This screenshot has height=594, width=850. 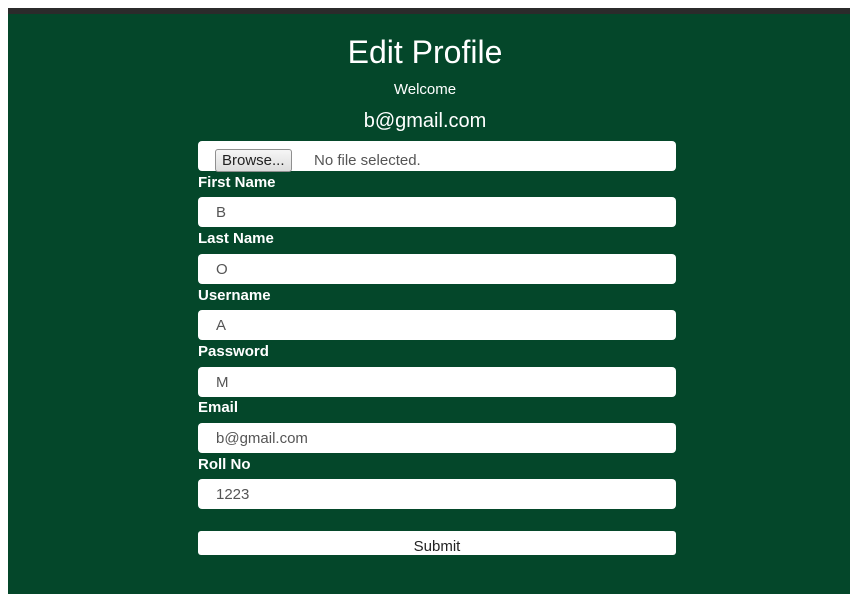 What do you see at coordinates (437, 438) in the screenshot?
I see `email-input` at bounding box center [437, 438].